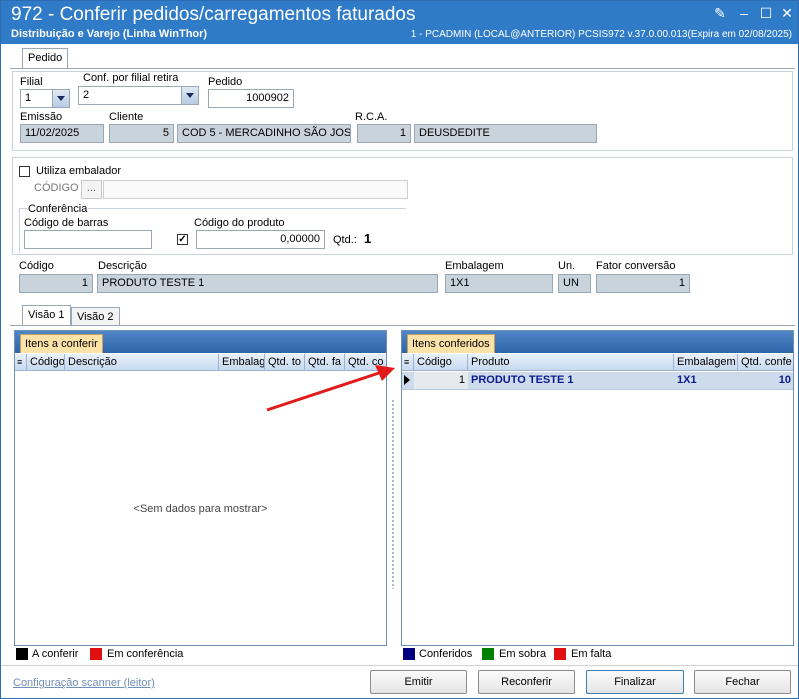 The width and height of the screenshot is (799, 699). What do you see at coordinates (488, 654) in the screenshot?
I see `legend-em-sobra-swatch` at bounding box center [488, 654].